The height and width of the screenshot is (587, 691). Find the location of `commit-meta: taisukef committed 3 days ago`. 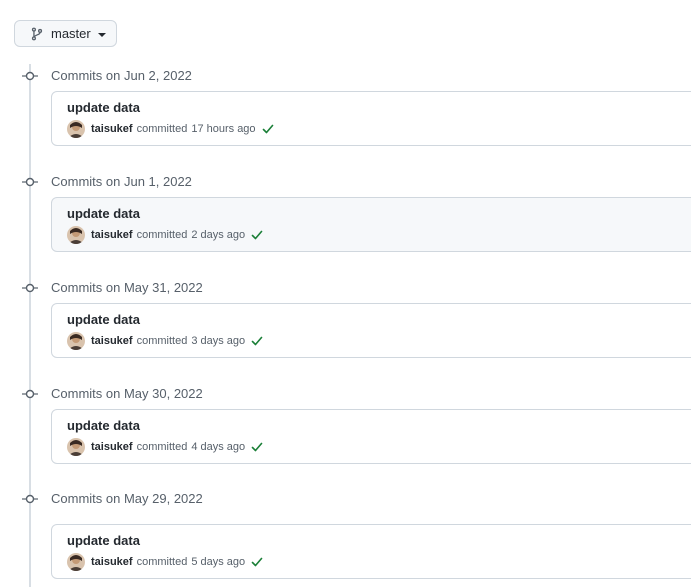

commit-meta: taisukef committed 3 days ago is located at coordinates (165, 341).